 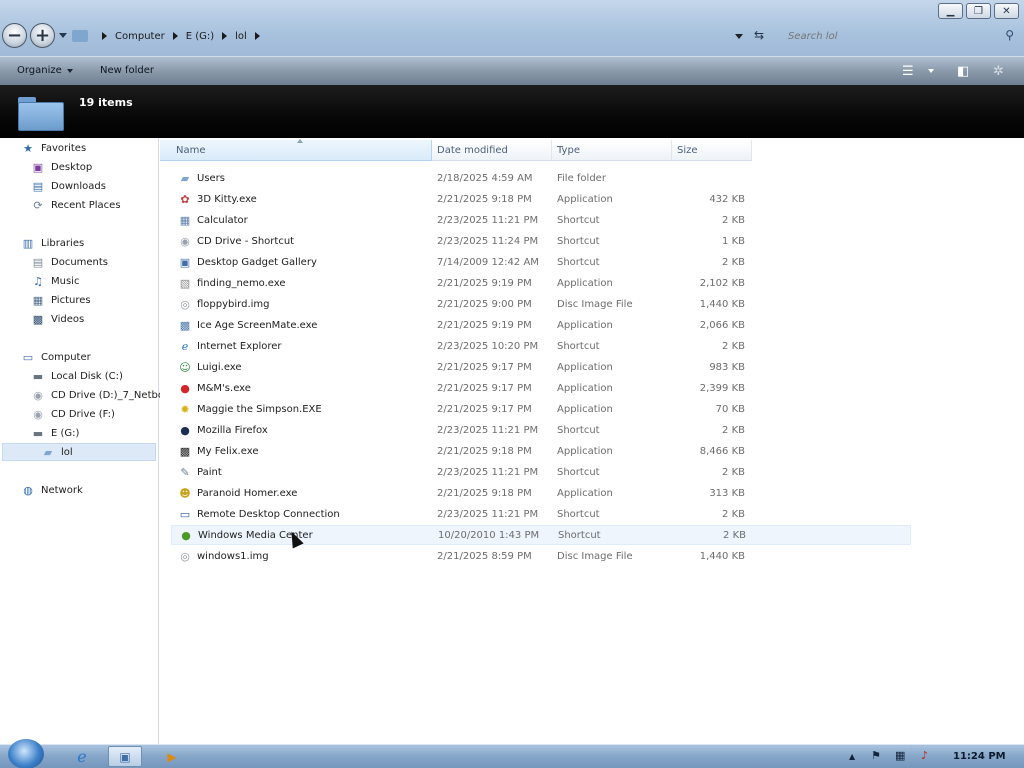 I want to click on search-box: ⚲, so click(x=900, y=36).